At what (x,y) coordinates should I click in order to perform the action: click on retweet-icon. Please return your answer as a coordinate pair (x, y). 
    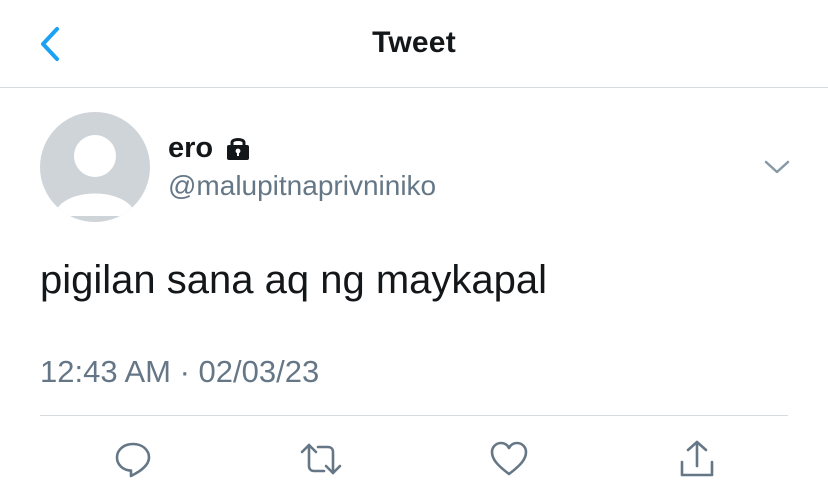
    Looking at the image, I should click on (321, 459).